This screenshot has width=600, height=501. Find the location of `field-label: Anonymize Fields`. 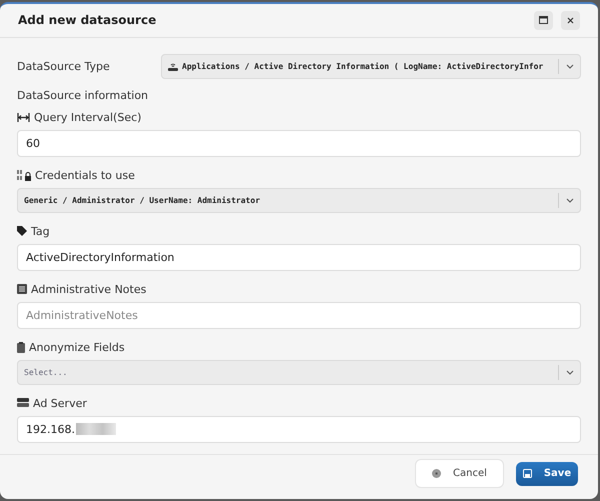

field-label: Anonymize Fields is located at coordinates (77, 347).